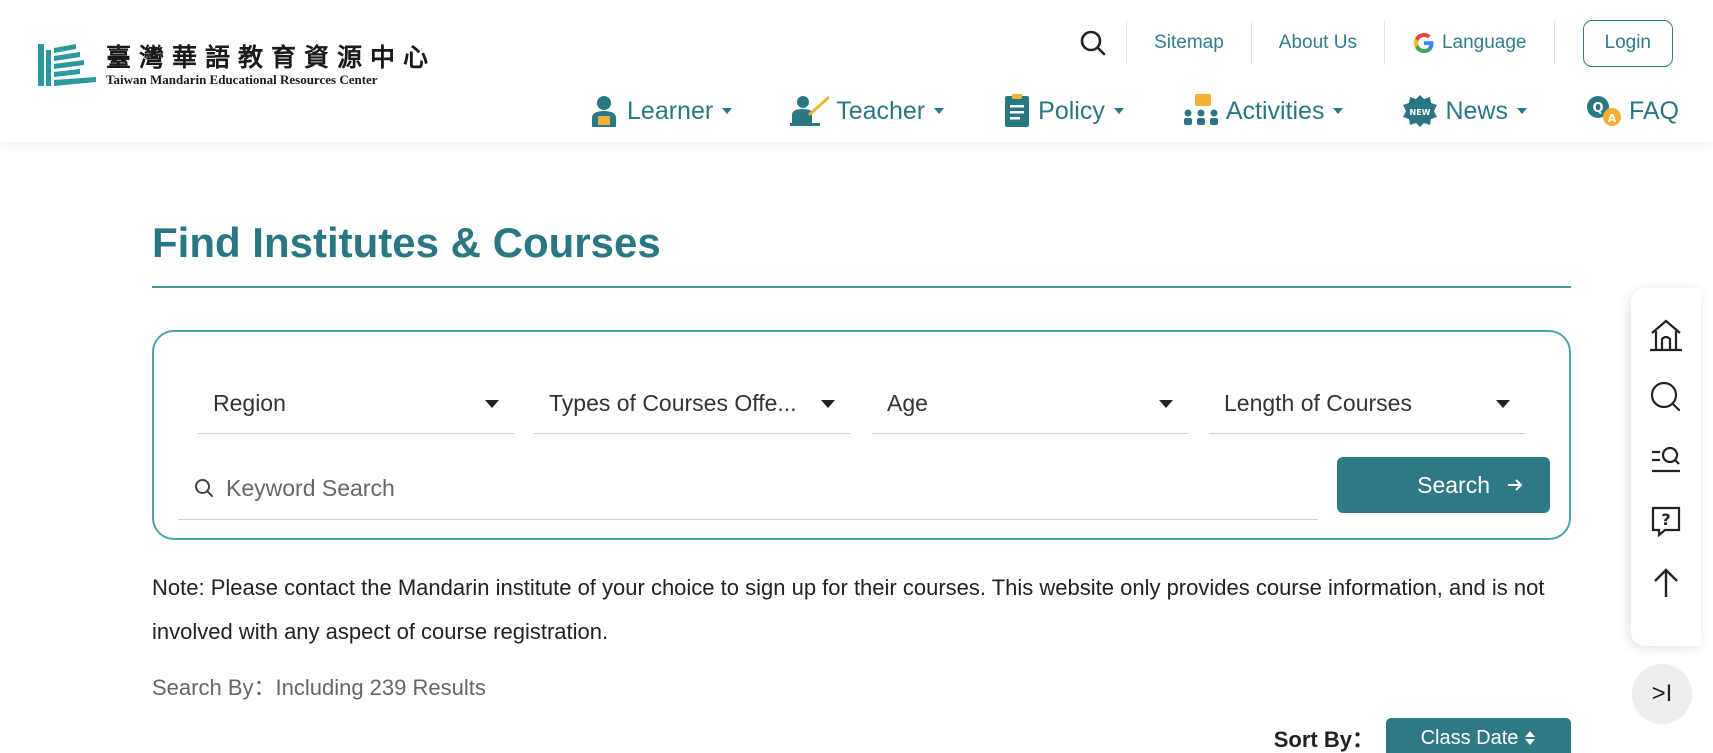 The width and height of the screenshot is (1713, 753). I want to click on question-icon: ?, so click(1666, 522).